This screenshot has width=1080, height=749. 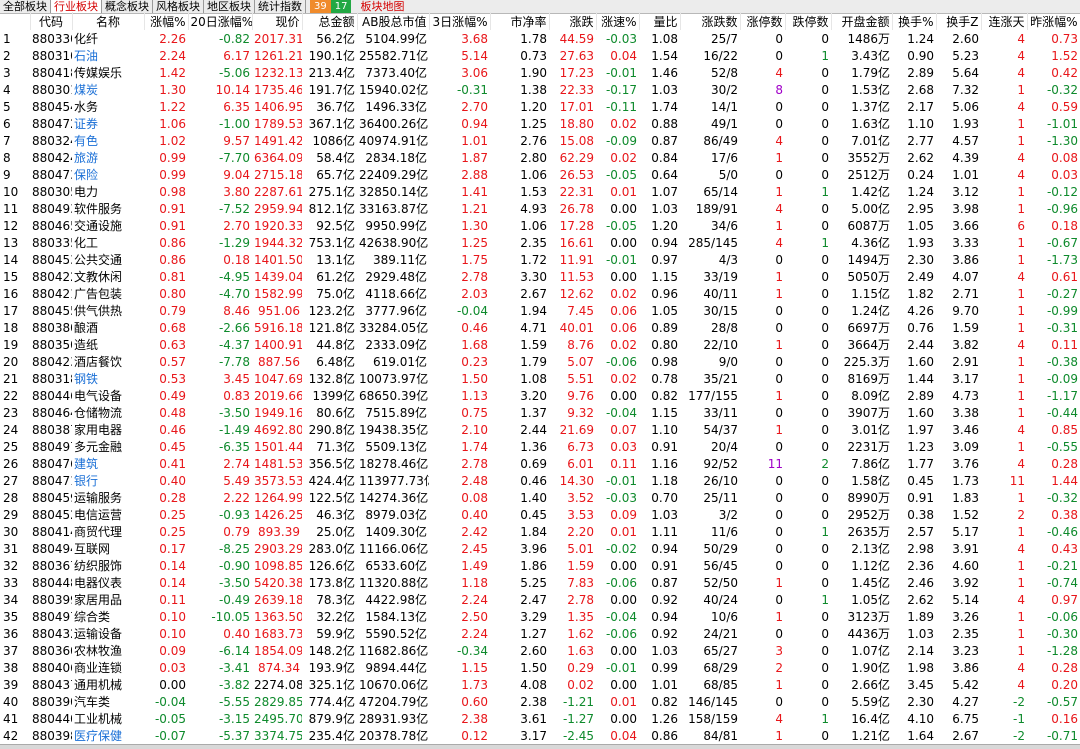 What do you see at coordinates (763, 21) in the screenshot?
I see `column-header-14: 涨停数` at bounding box center [763, 21].